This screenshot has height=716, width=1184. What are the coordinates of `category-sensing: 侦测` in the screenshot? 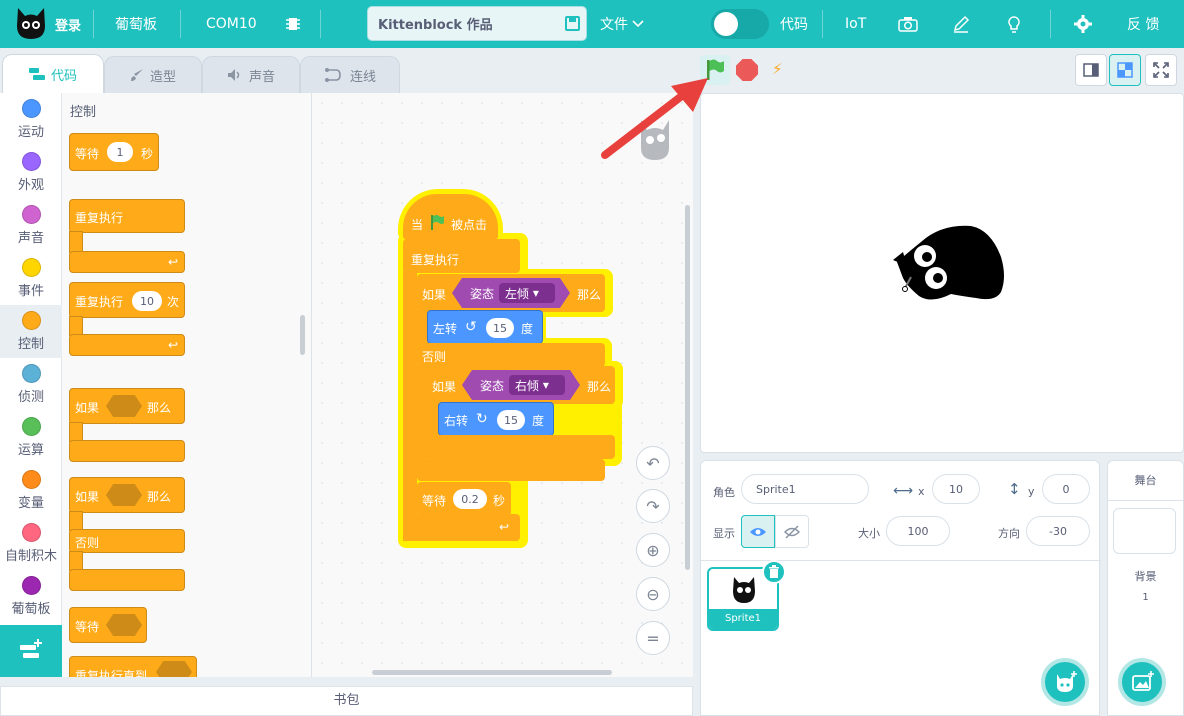 It's located at (31, 384).